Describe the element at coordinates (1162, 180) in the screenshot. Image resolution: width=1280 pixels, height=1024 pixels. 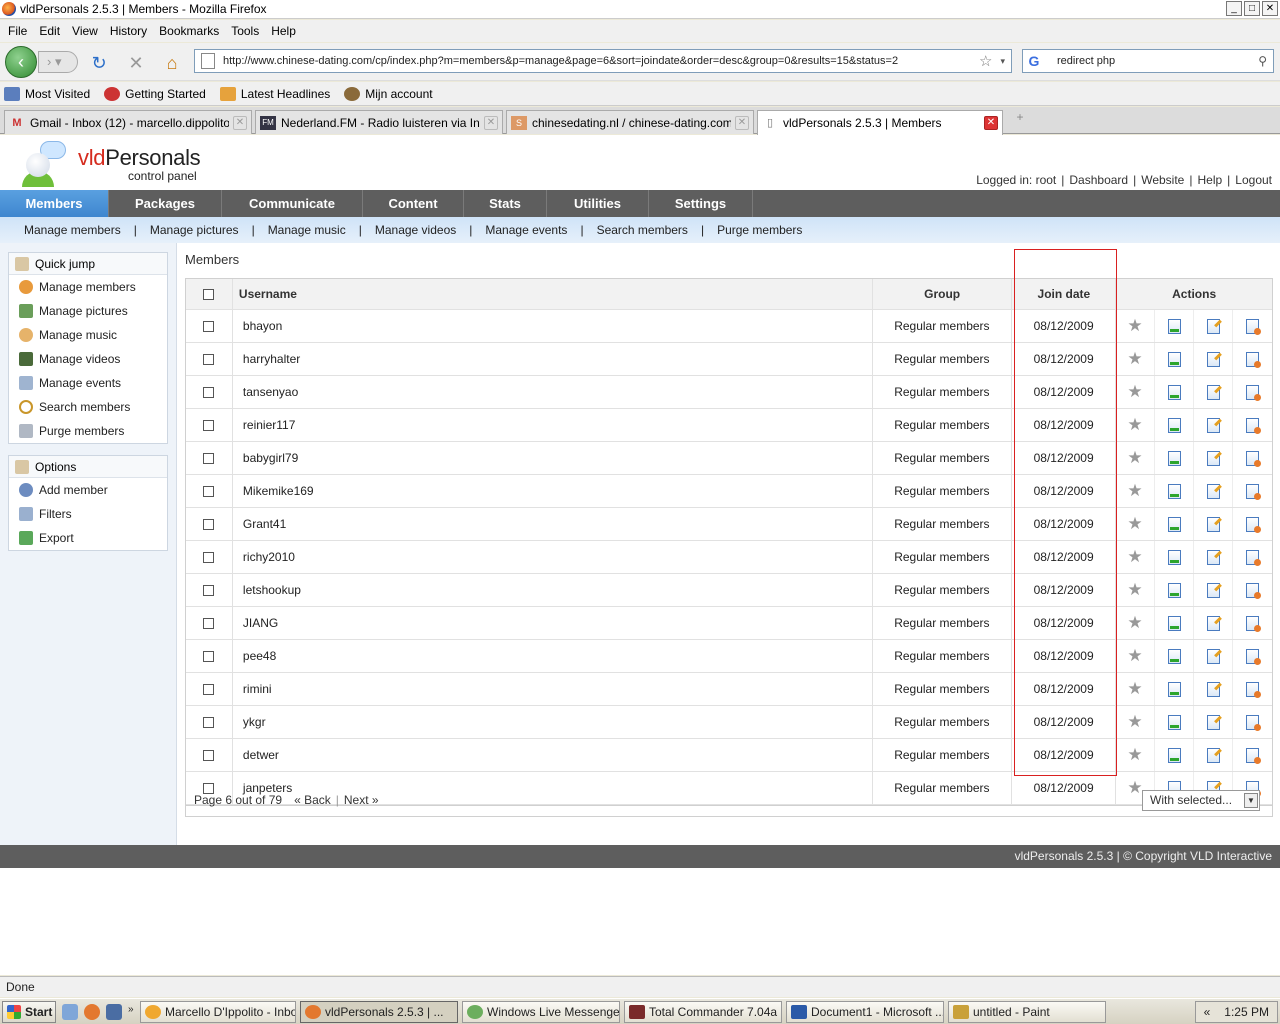
I see `website-link: Website` at that location.